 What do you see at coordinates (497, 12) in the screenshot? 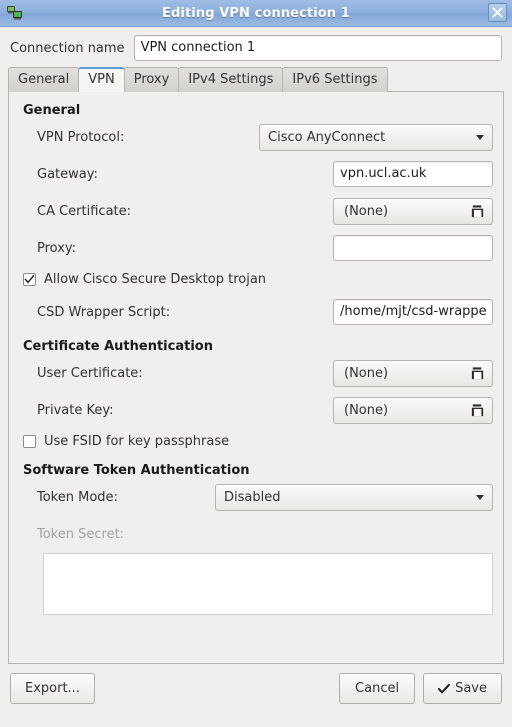
I see `close-icon` at bounding box center [497, 12].